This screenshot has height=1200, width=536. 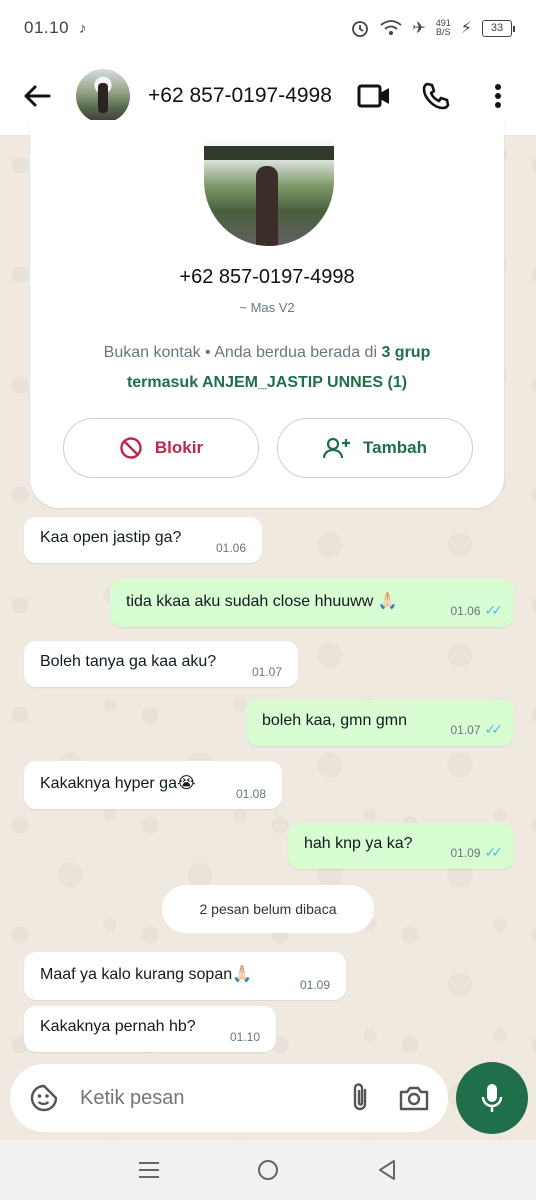 I want to click on triangle-back-icon, so click(x=386, y=1170).